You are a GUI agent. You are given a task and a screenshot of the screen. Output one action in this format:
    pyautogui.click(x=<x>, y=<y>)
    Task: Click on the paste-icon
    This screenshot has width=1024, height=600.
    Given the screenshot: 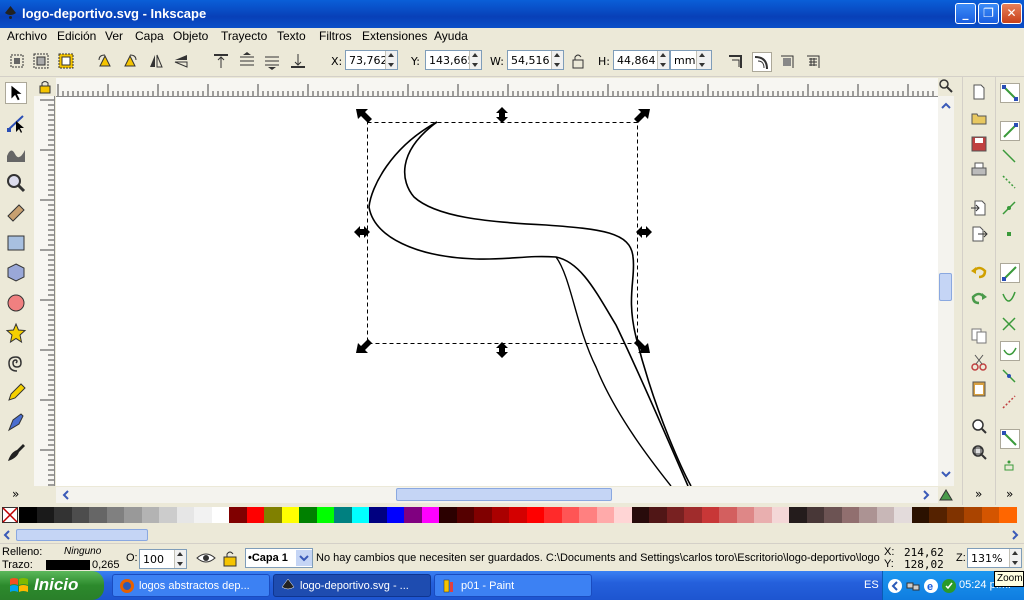 What is the action you would take?
    pyautogui.click(x=979, y=388)
    